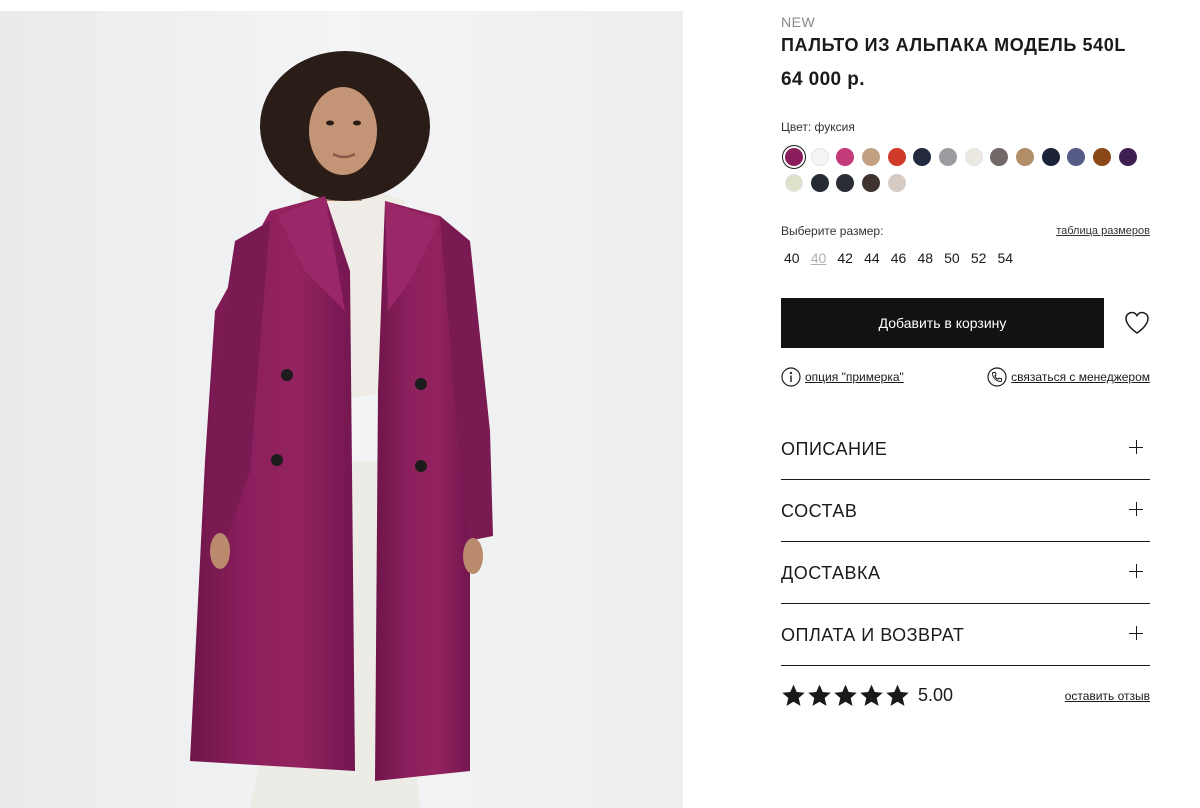 Image resolution: width=1200 pixels, height=808 pixels. I want to click on contact-manager-link: связаться с менеджером, so click(1068, 377).